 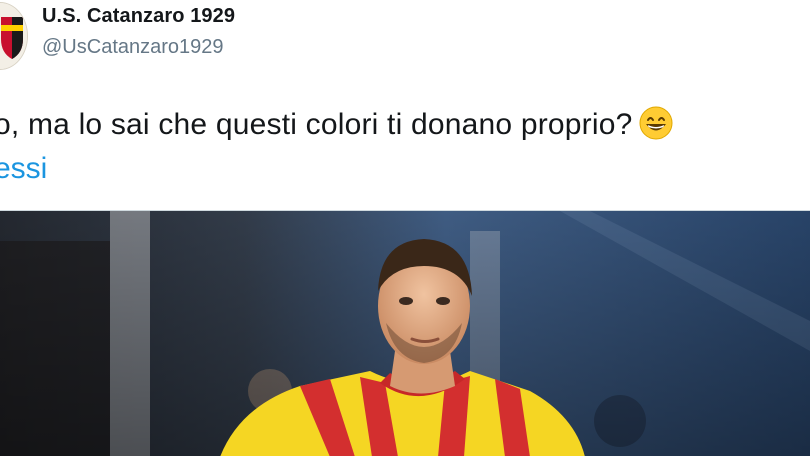 What do you see at coordinates (133, 47) in the screenshot?
I see `author-handle: @UsCatanzaro1929` at bounding box center [133, 47].